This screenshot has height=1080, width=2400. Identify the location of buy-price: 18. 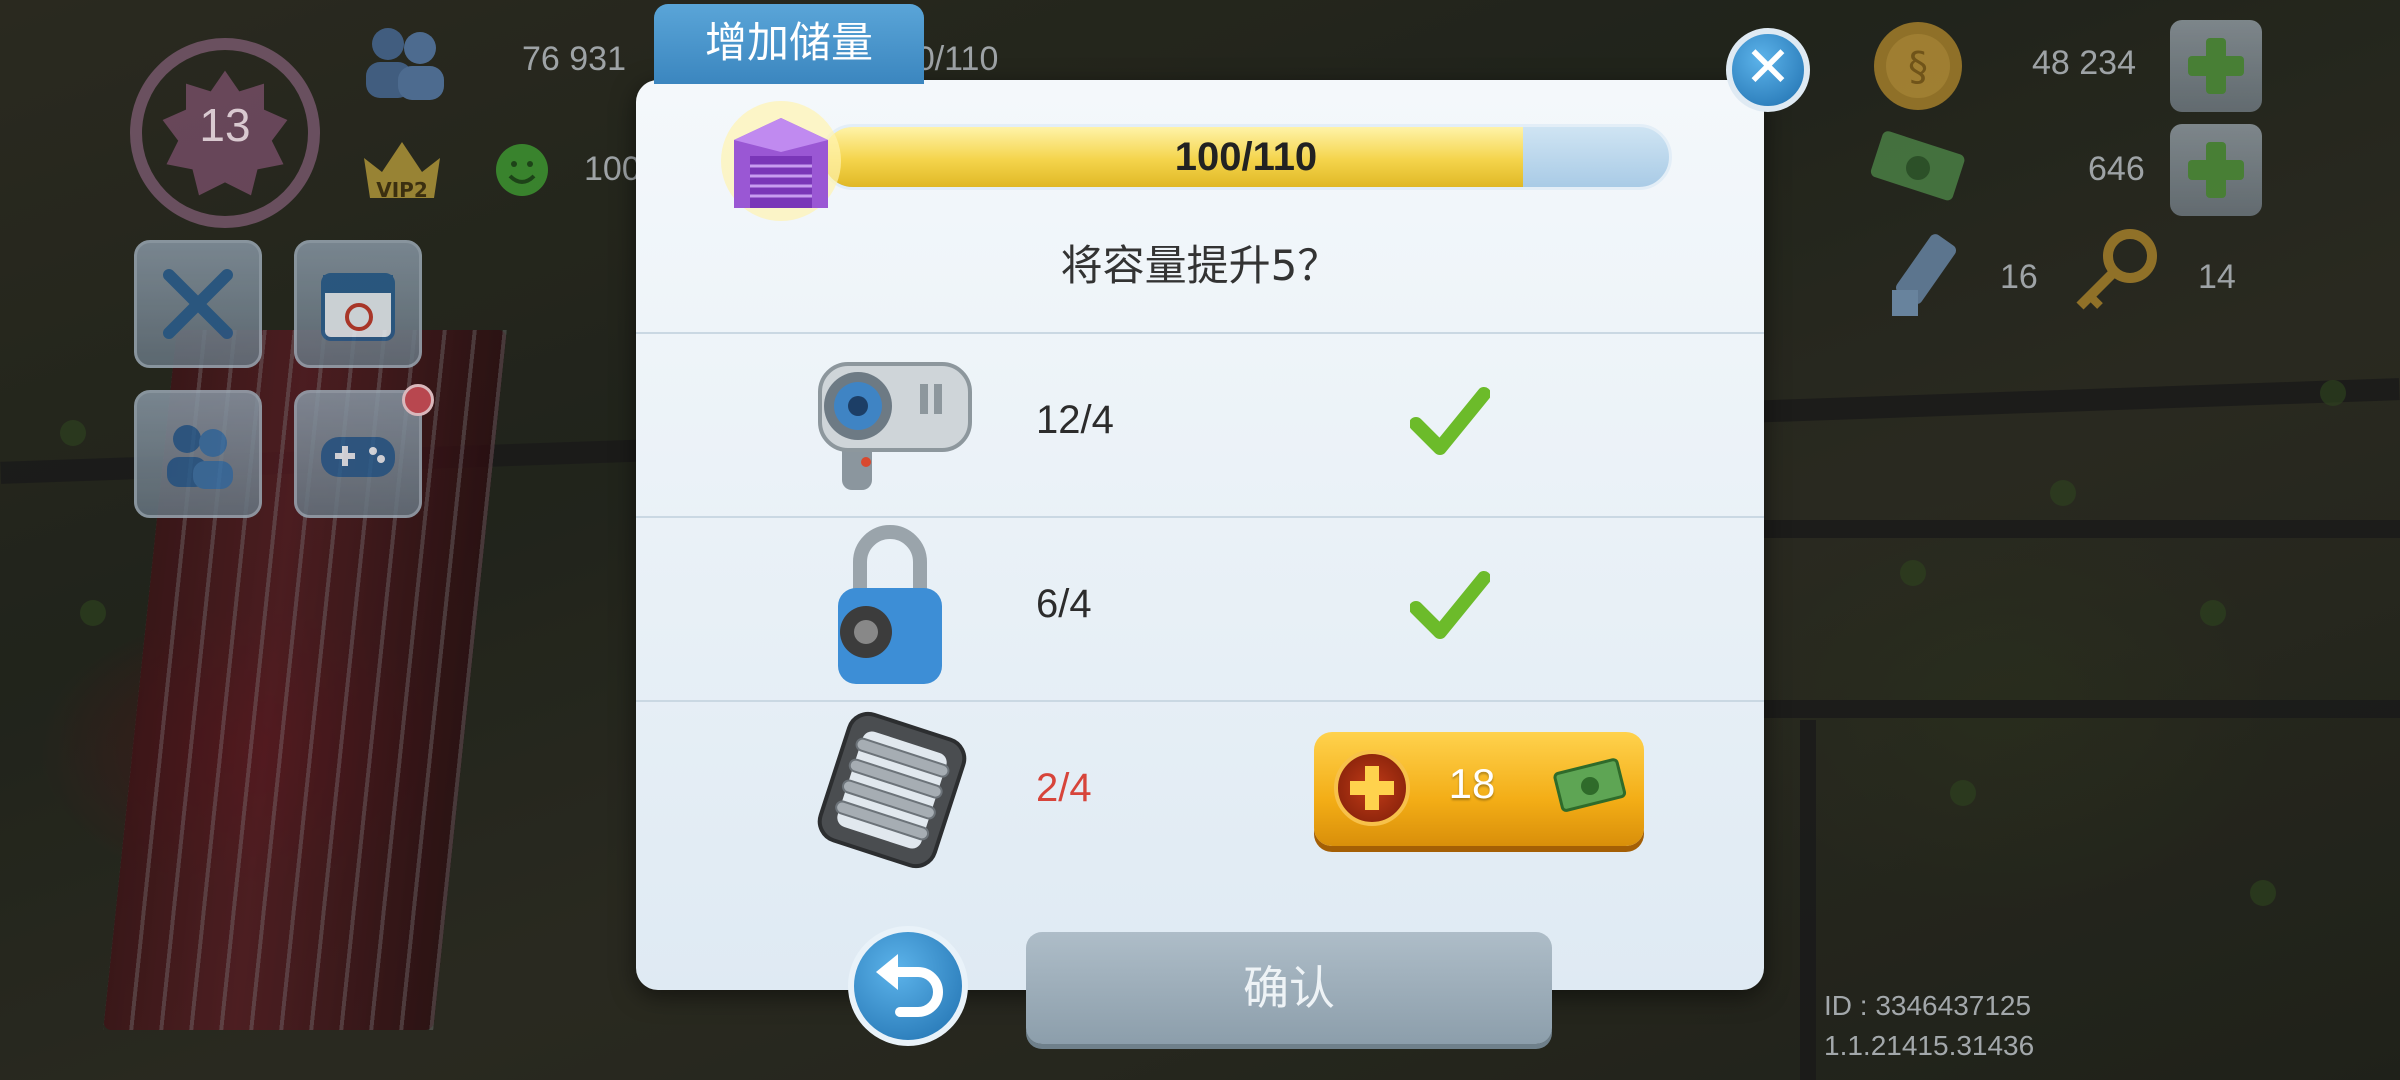
(1472, 783).